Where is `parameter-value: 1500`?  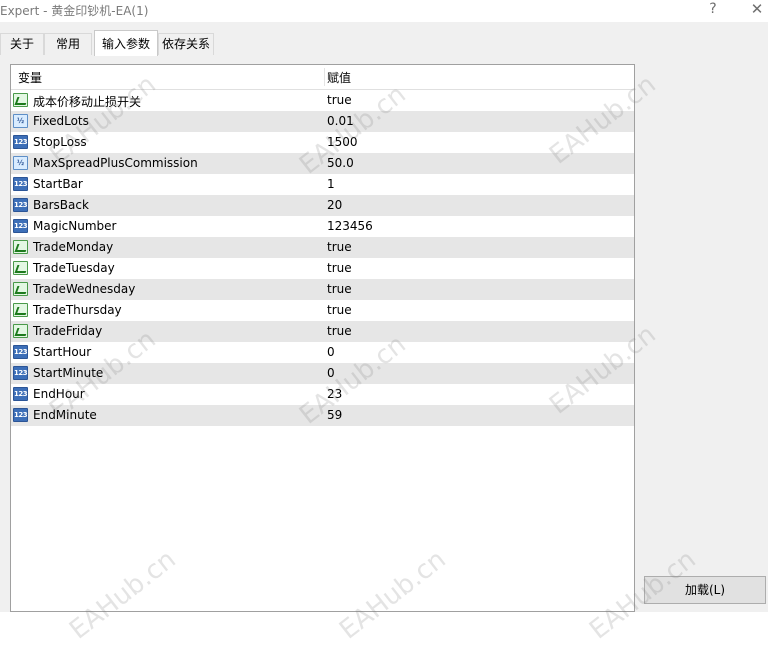 parameter-value: 1500 is located at coordinates (342, 142).